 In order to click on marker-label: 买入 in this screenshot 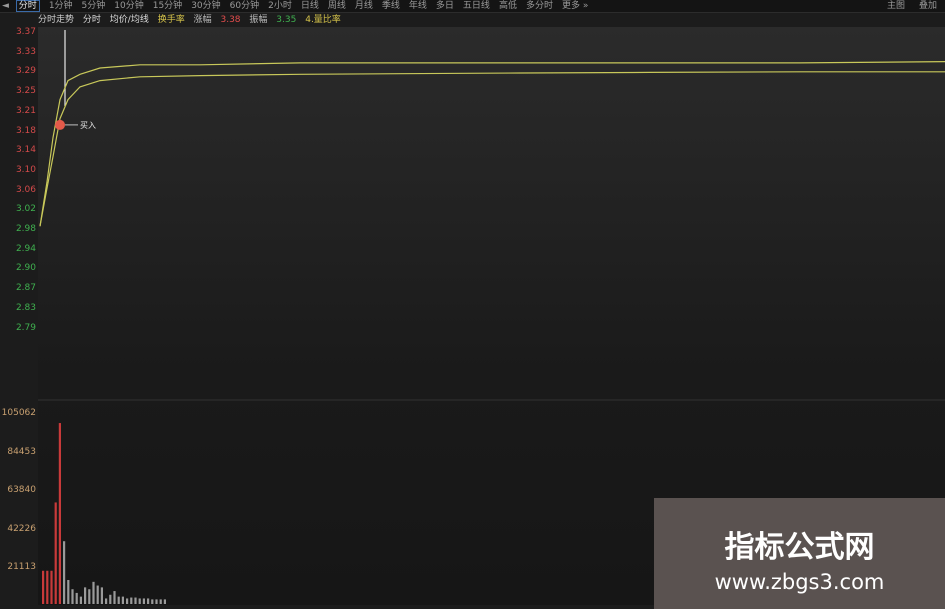, I will do `click(88, 125)`.